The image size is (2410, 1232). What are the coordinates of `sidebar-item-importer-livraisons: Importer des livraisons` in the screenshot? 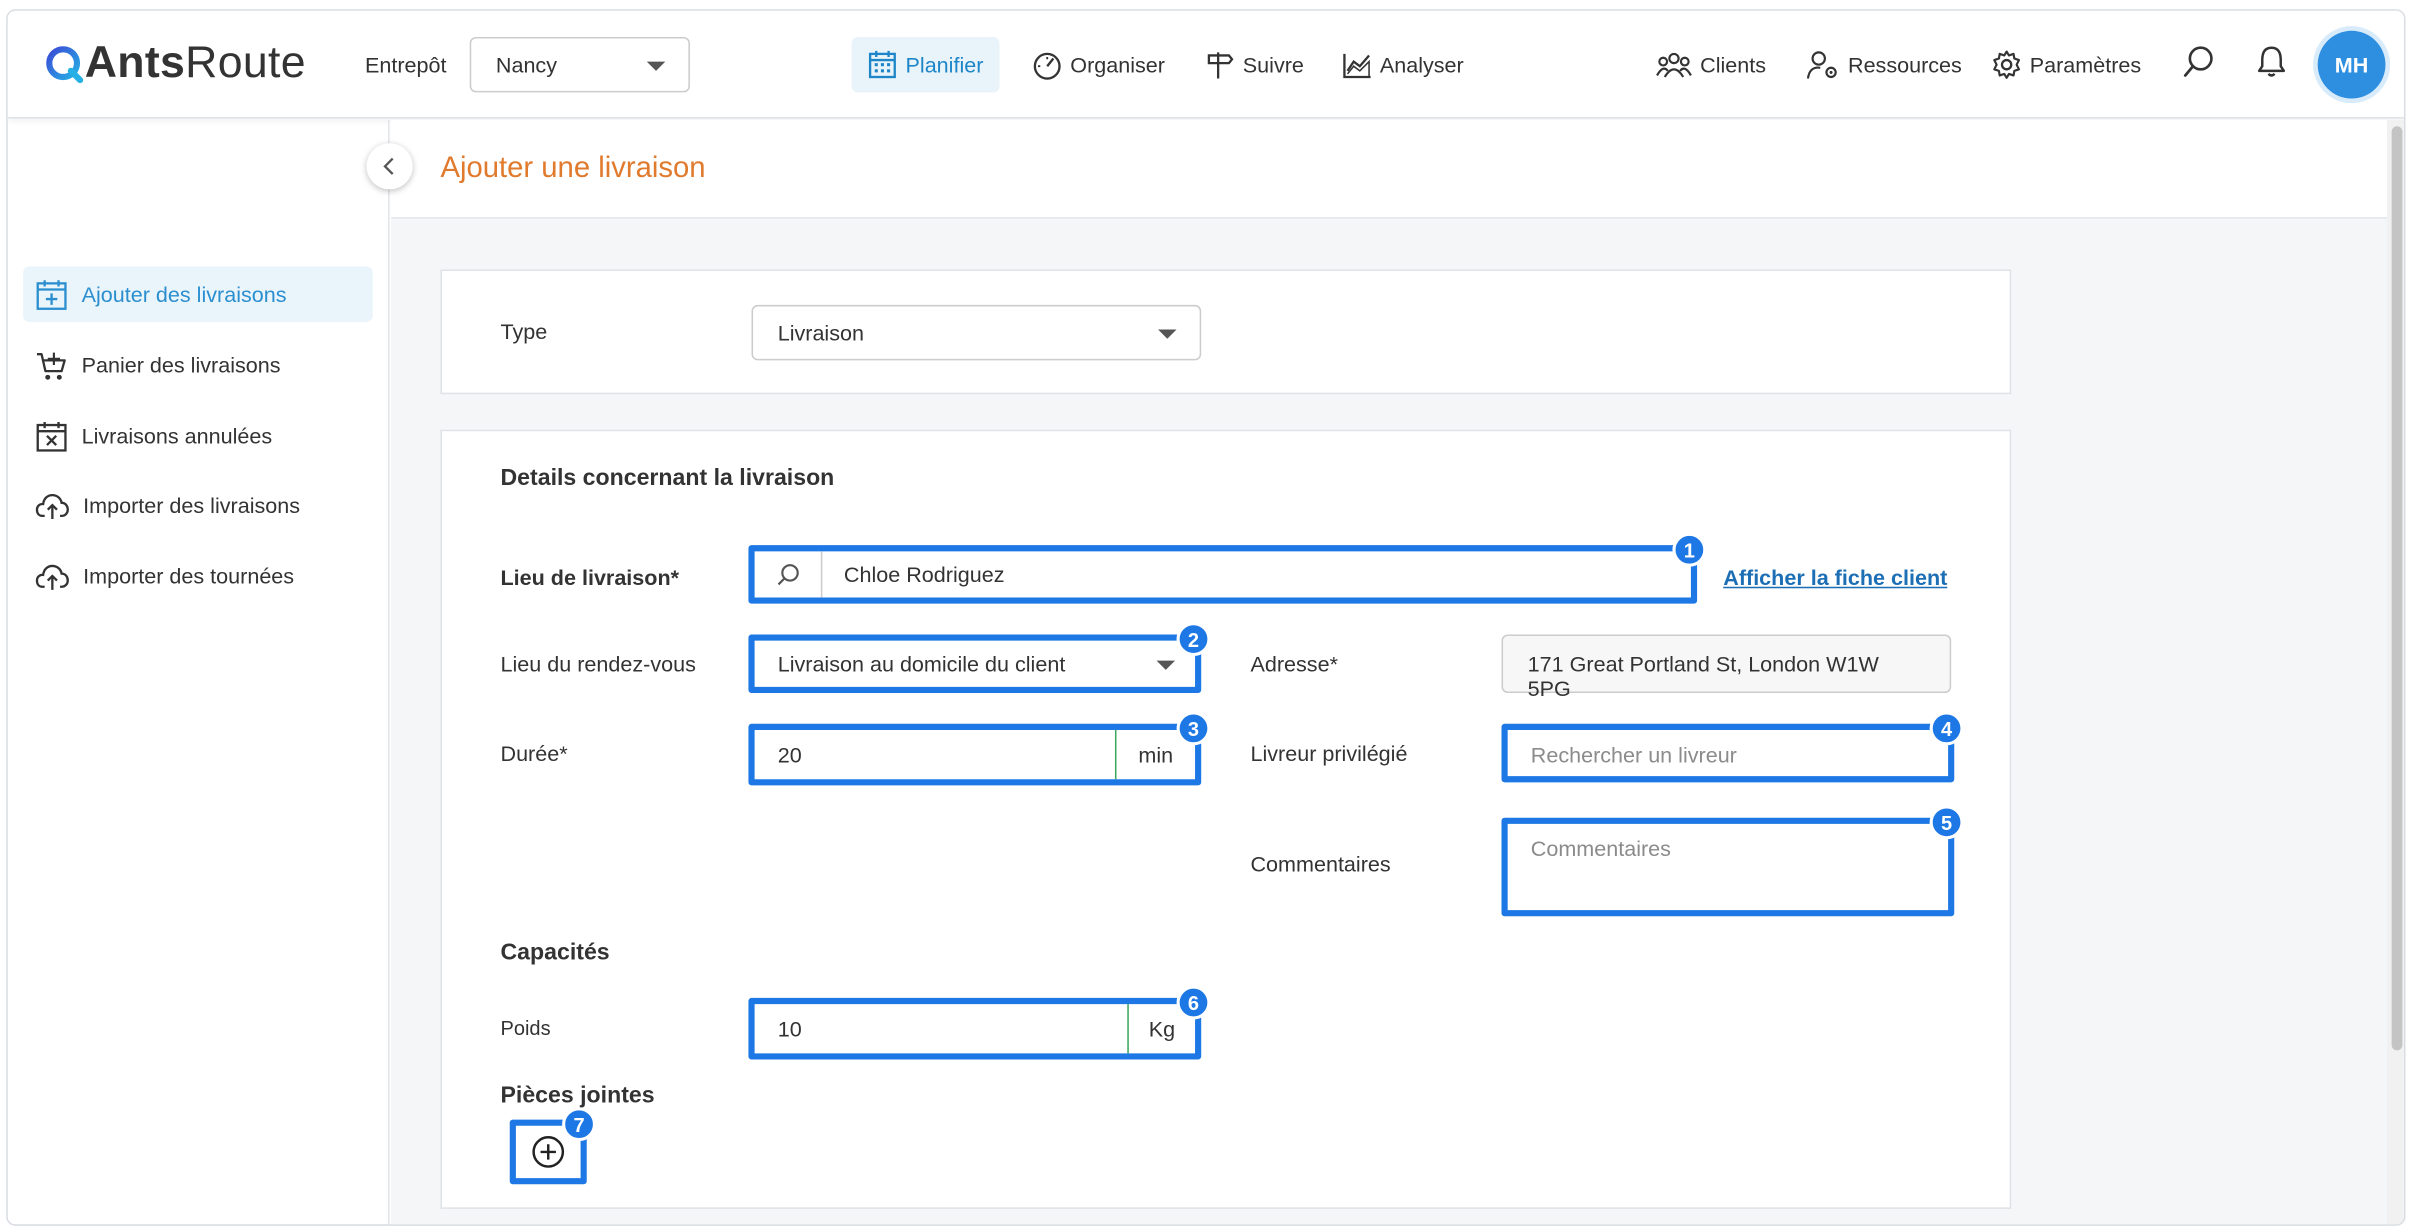 It's located at (198, 504).